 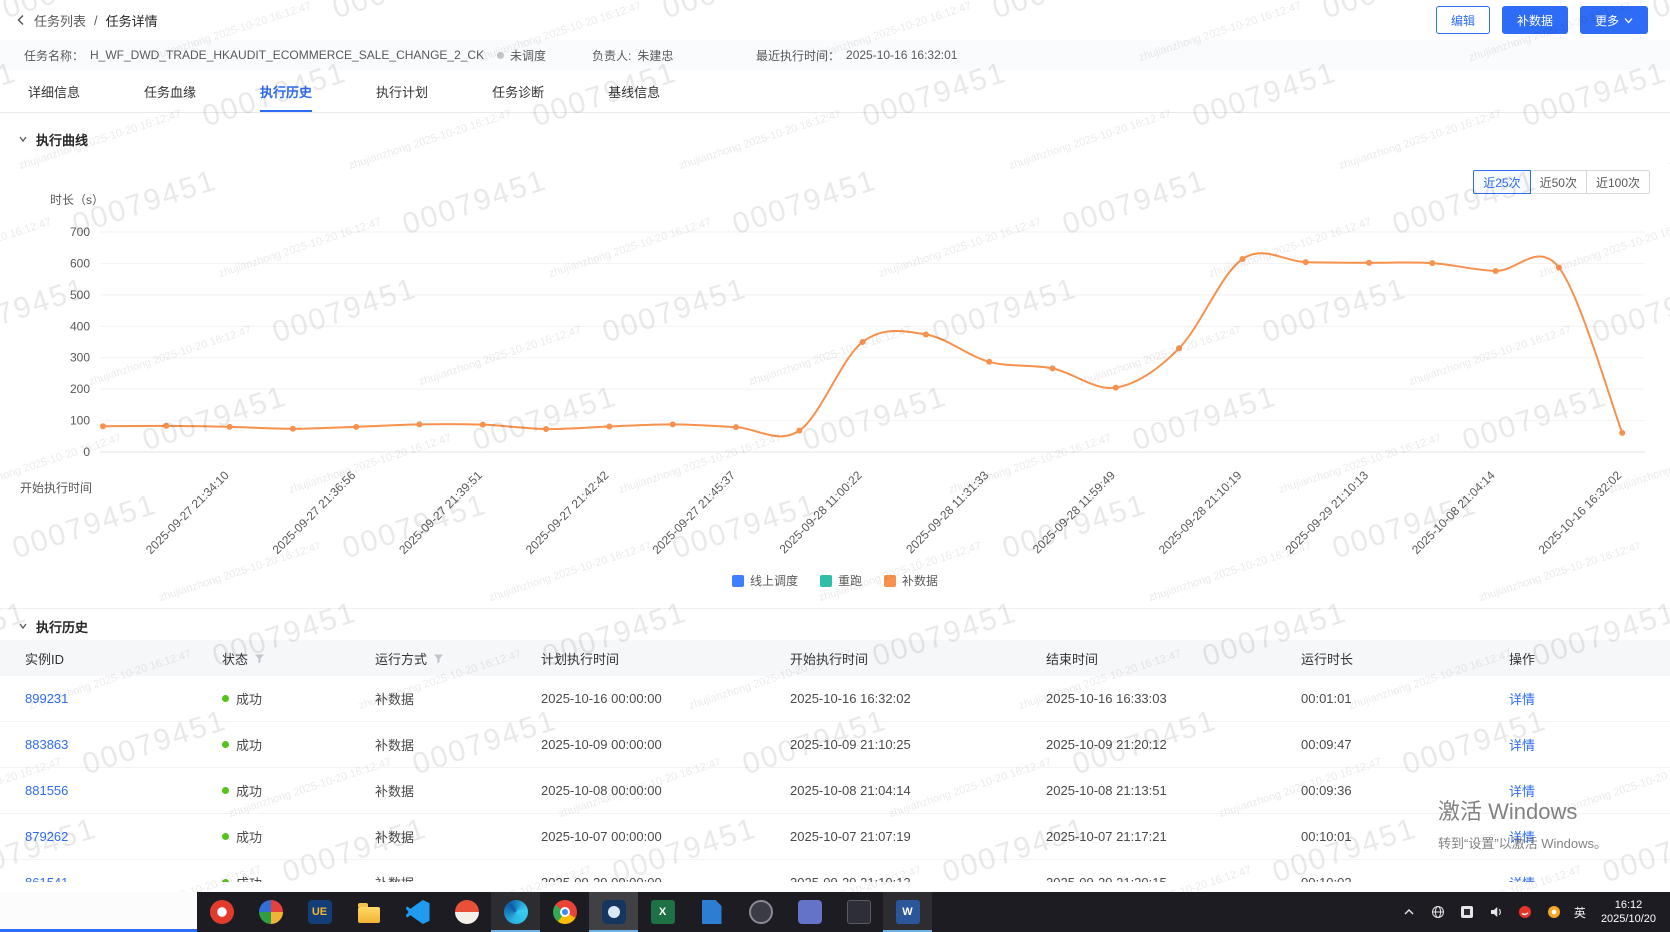 I want to click on taskbar-app-chrome, so click(x=564, y=912).